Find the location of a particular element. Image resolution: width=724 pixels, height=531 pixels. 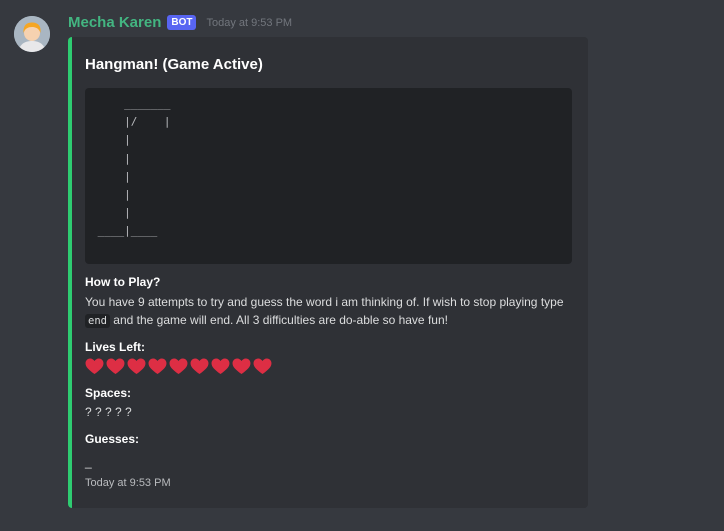

message-timestamp: Today at 9:53 PM is located at coordinates (249, 23).